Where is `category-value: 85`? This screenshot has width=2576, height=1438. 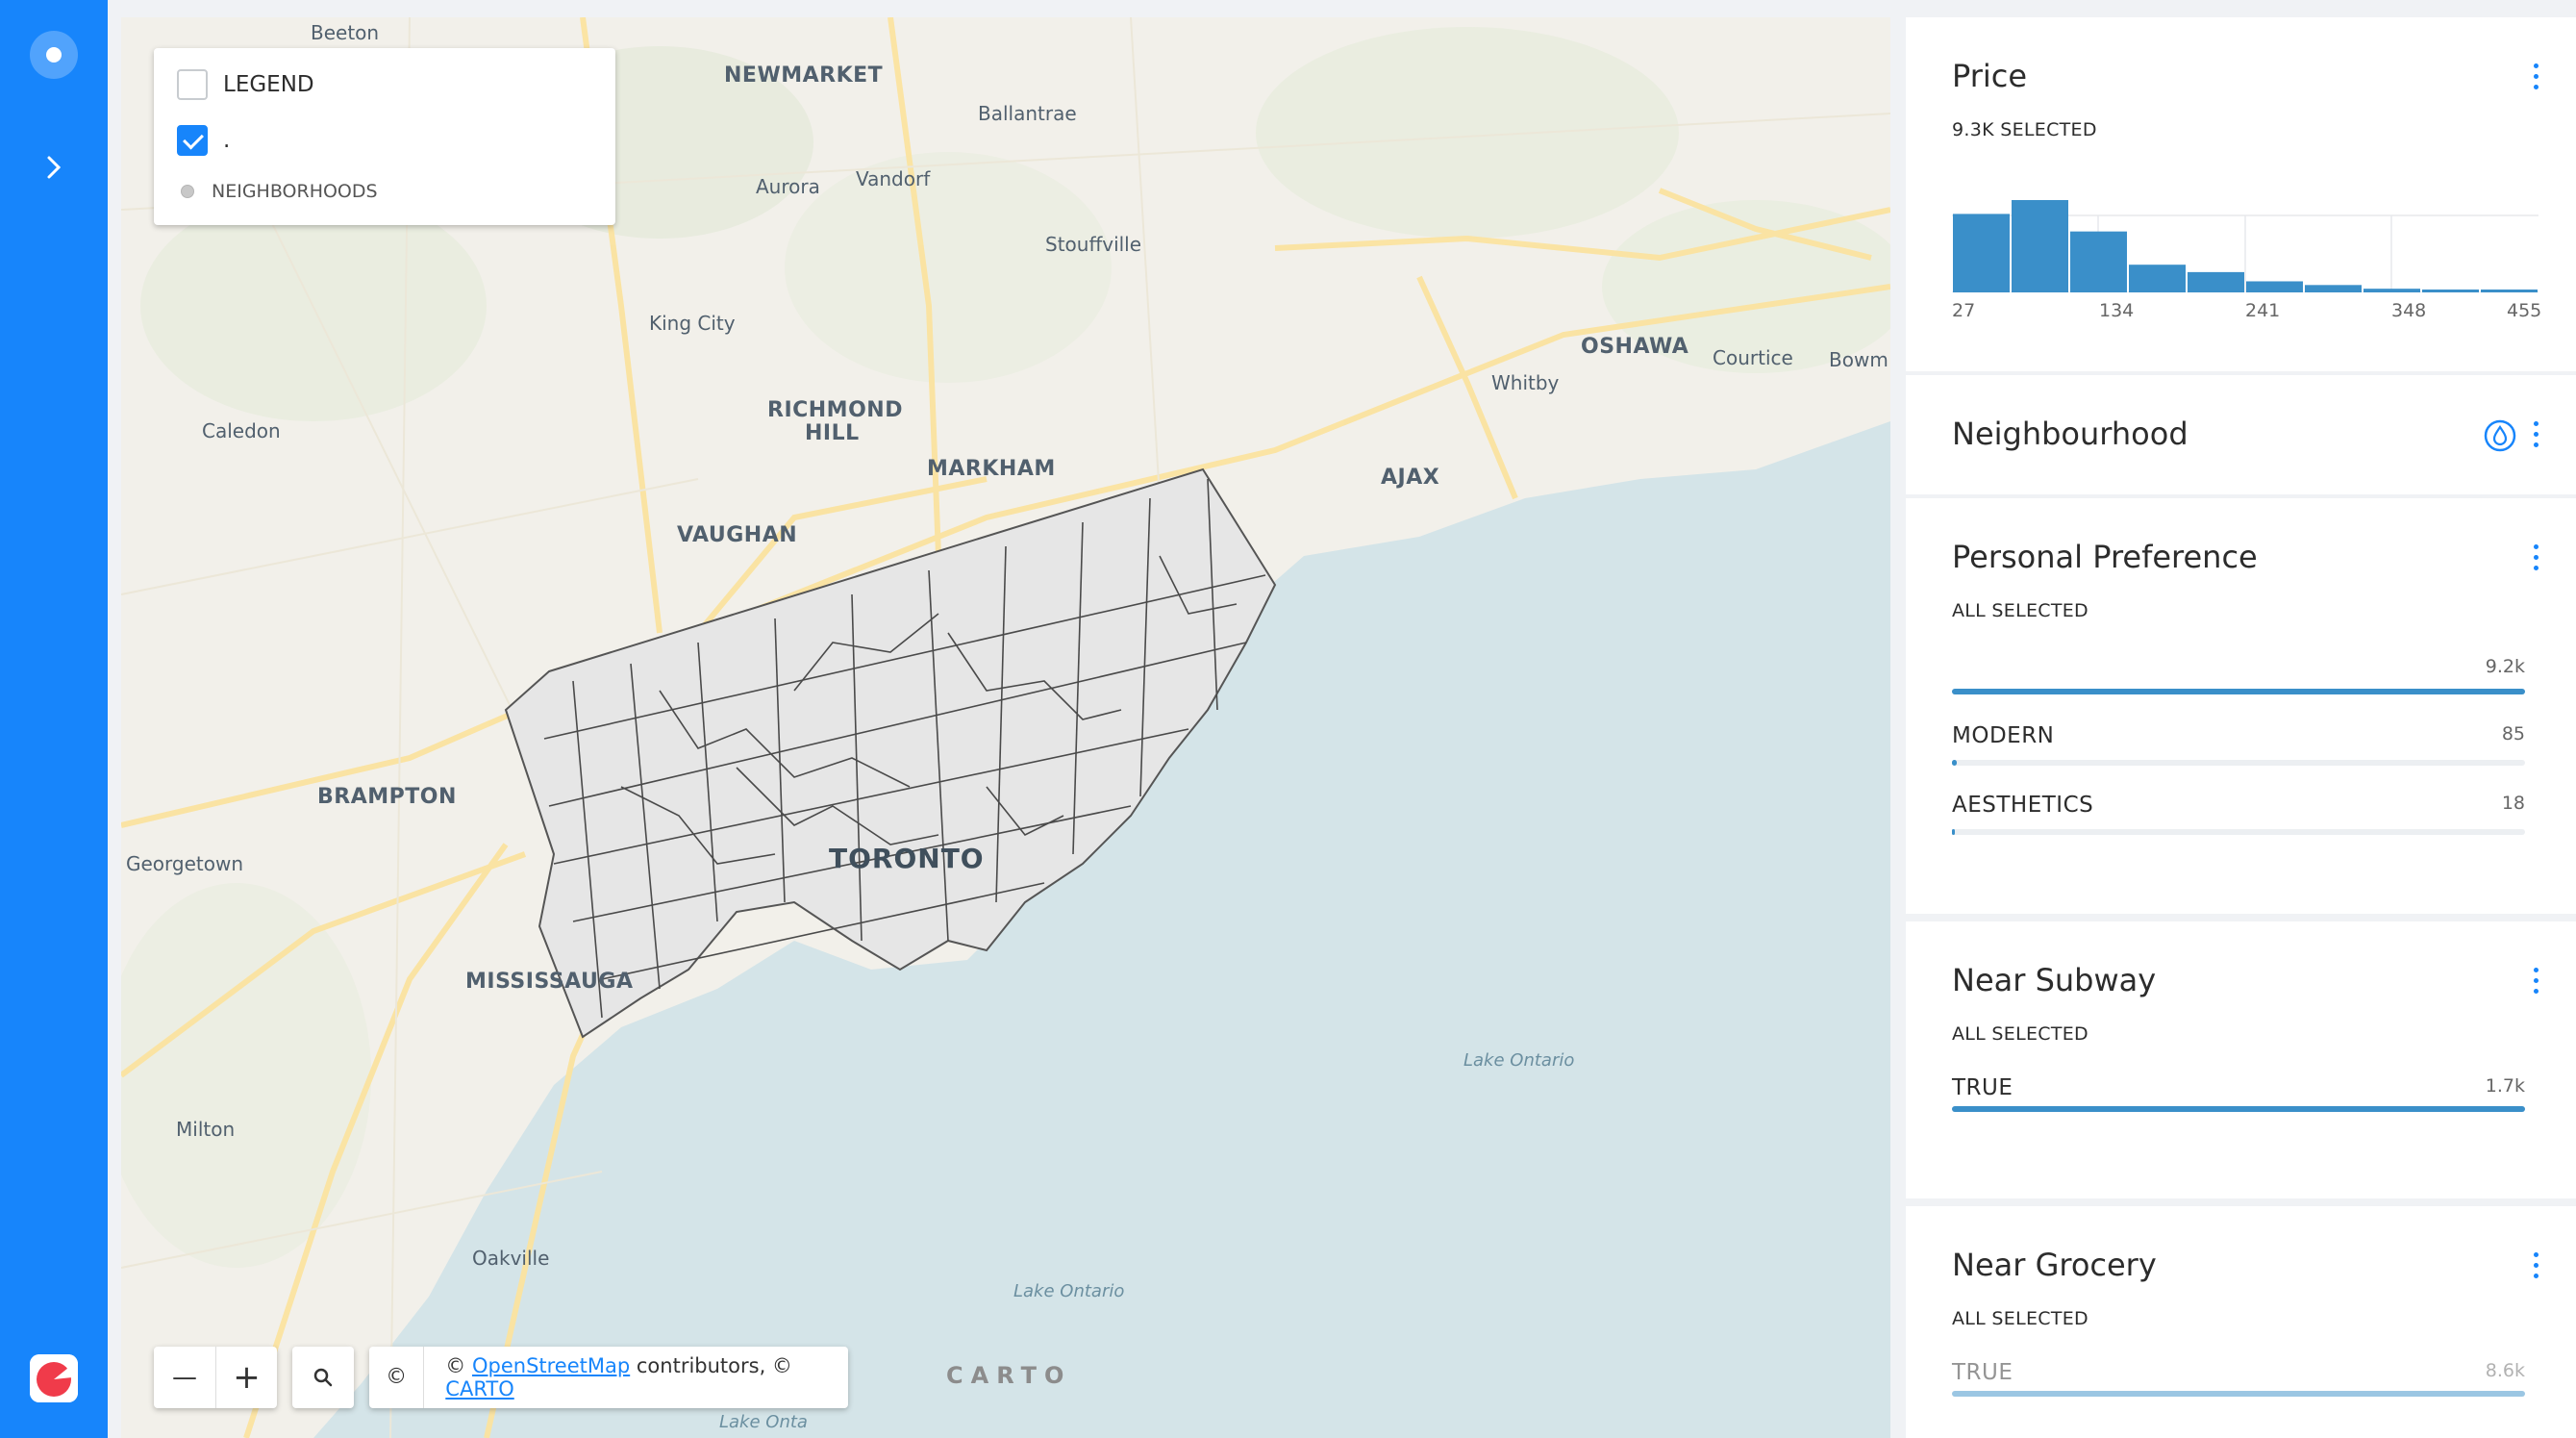 category-value: 85 is located at coordinates (2513, 733).